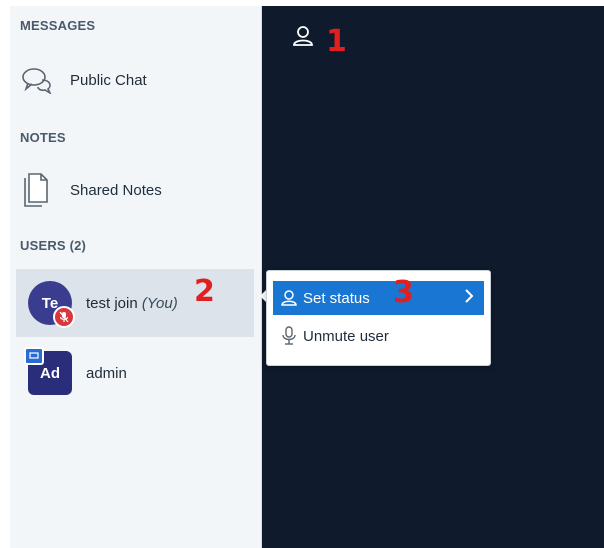 This screenshot has height=548, width=604. I want to click on user-row-admin: Ad admin, so click(135, 373).